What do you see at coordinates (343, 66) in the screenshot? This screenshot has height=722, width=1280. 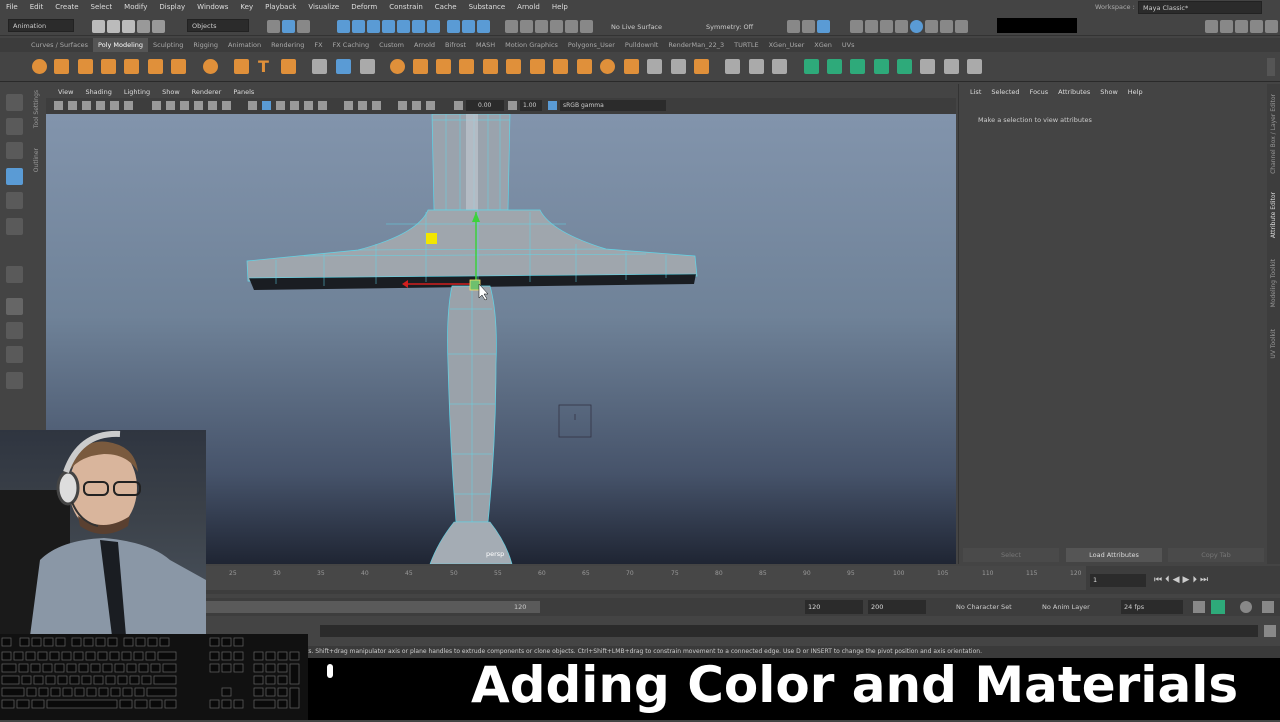 I see `separate-icon` at bounding box center [343, 66].